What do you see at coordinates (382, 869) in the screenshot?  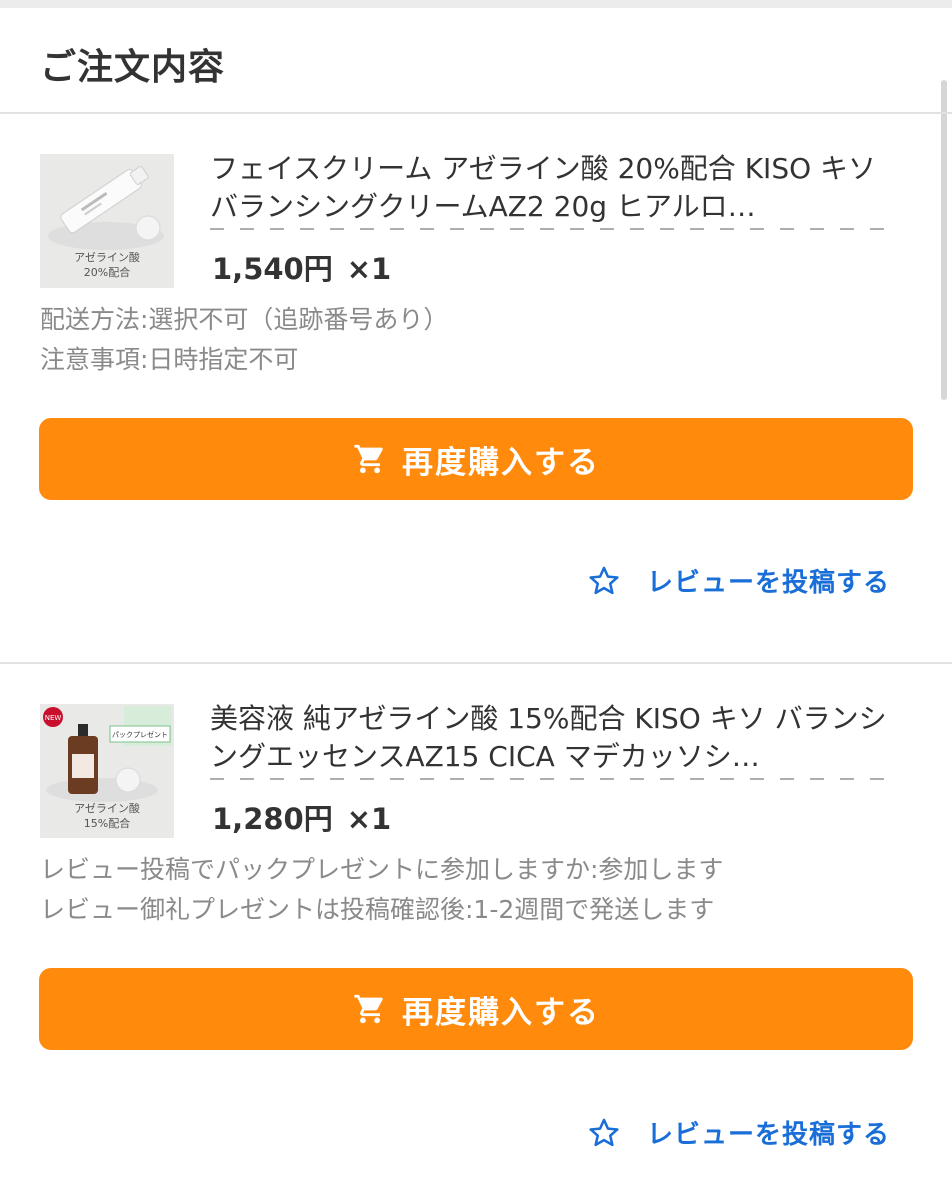 I see `review-campaign-note: レビュー投稿でパックプレゼントに参加しますか:参加します` at bounding box center [382, 869].